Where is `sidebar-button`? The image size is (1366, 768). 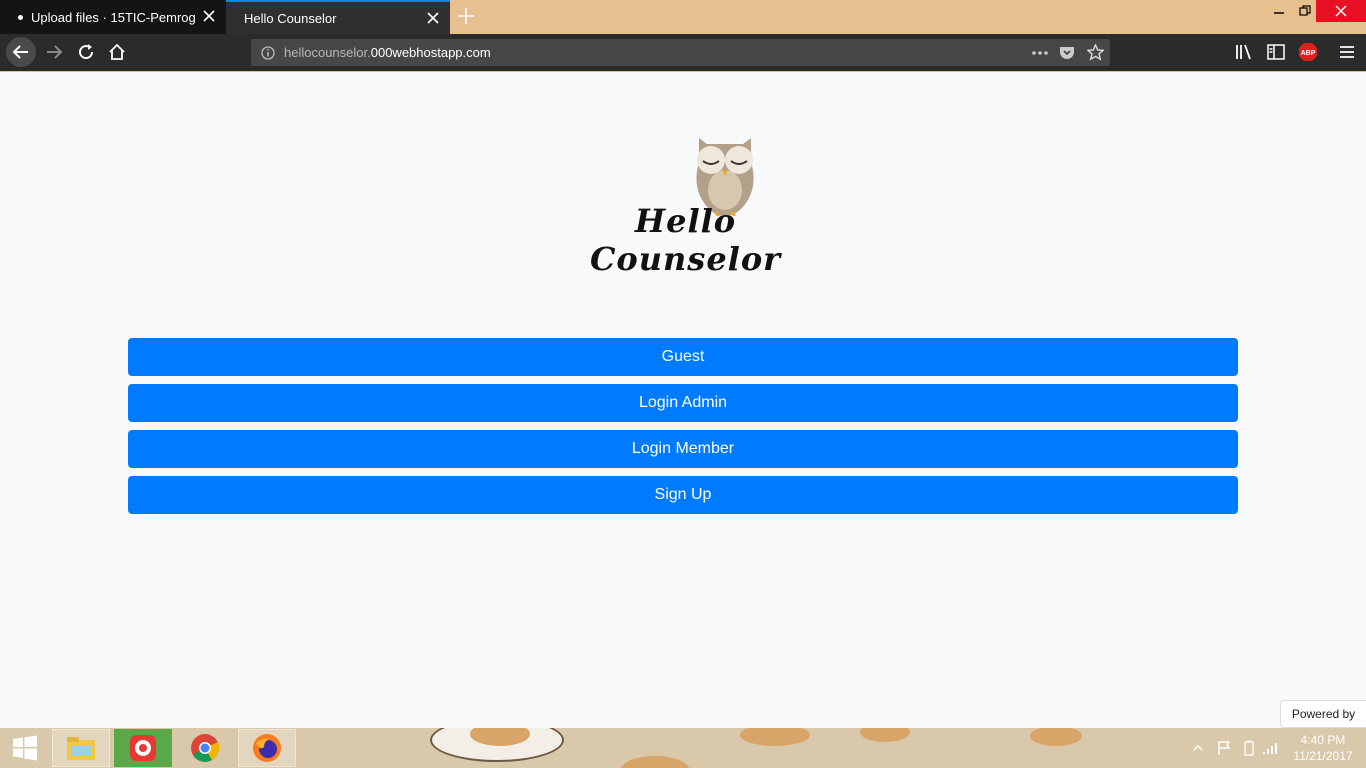 sidebar-button is located at coordinates (1276, 52).